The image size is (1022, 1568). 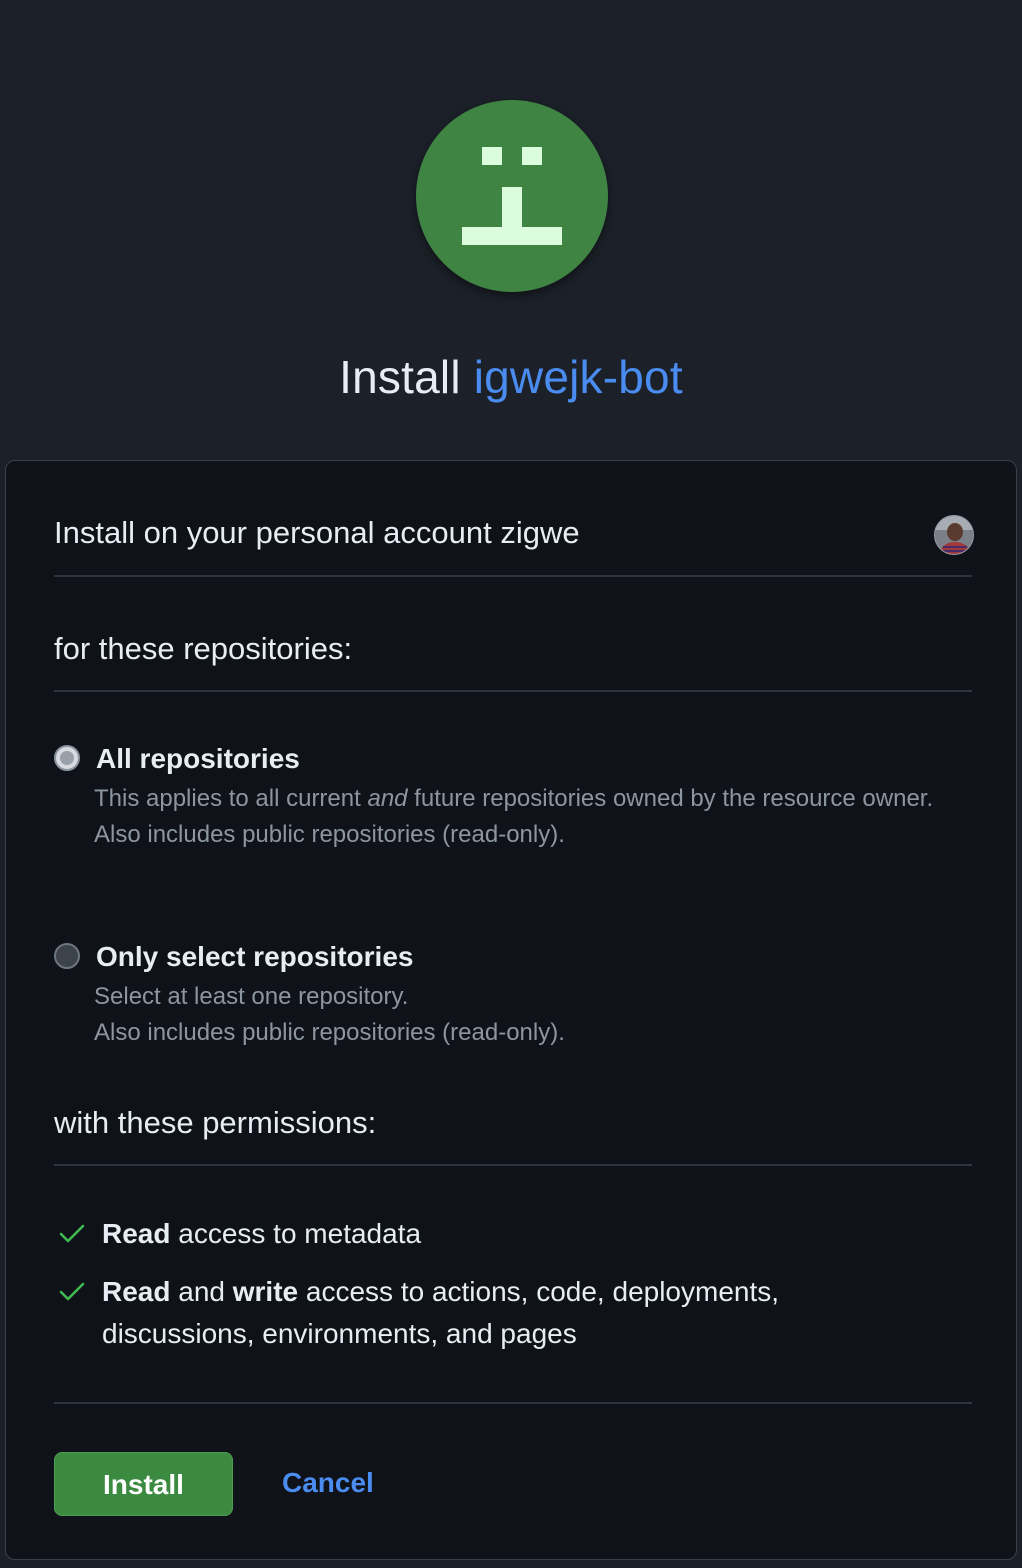 I want to click on permissions-heading: with these permissions:, so click(x=513, y=1134).